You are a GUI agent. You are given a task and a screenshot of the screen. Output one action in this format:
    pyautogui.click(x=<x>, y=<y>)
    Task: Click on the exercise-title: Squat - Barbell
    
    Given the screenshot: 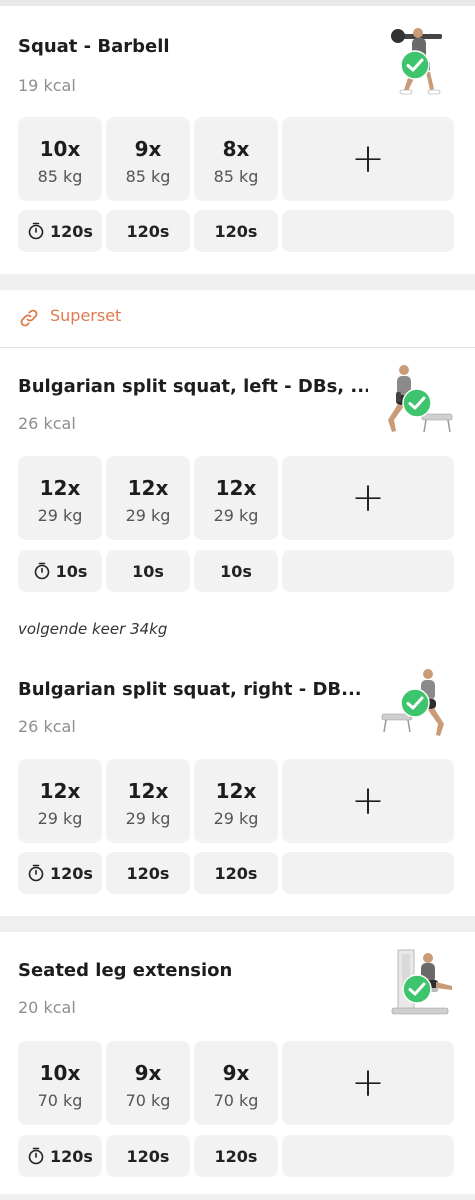 What is the action you would take?
    pyautogui.click(x=193, y=46)
    